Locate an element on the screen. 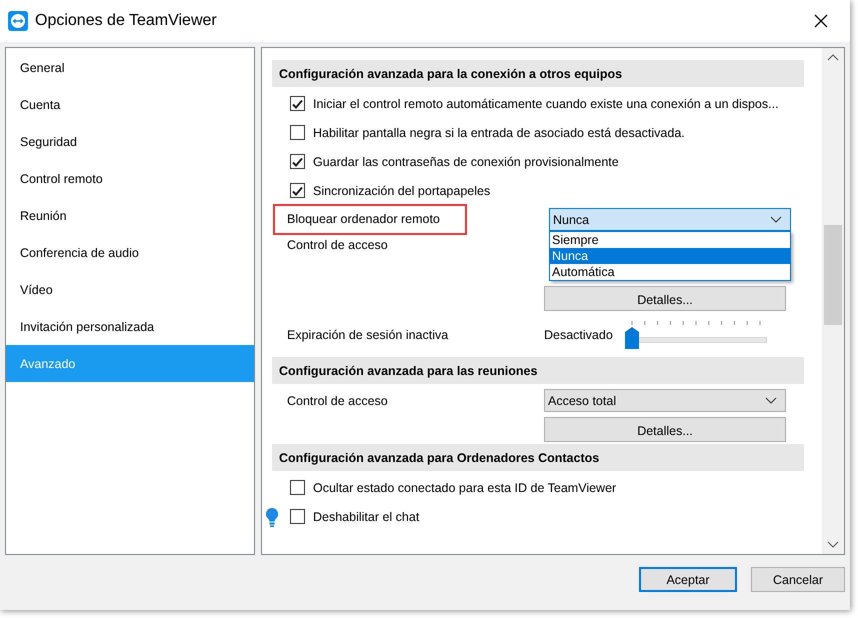  checkbox-label: Deshabilitar el chat is located at coordinates (366, 517).